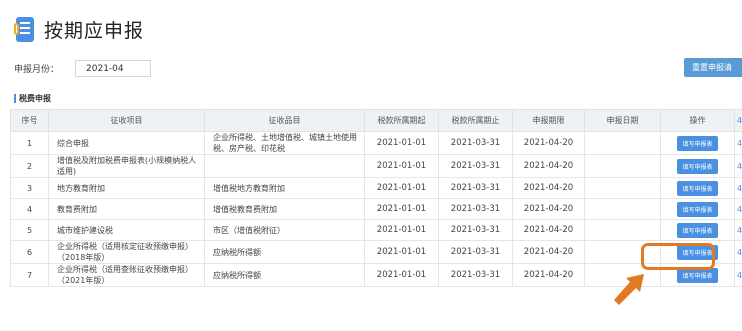  I want to click on row-subitem: 增值税地方教育附加, so click(284, 188).